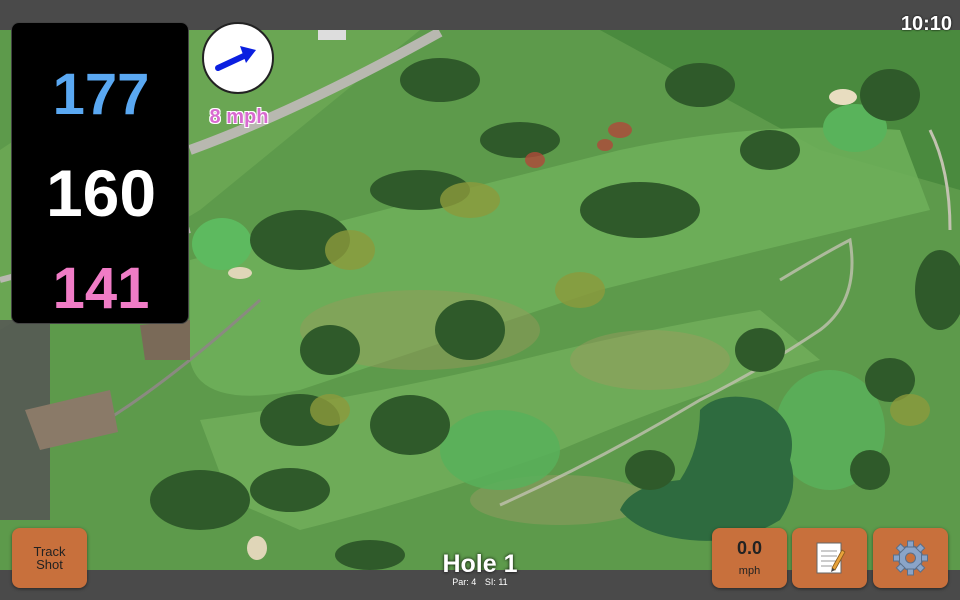  What do you see at coordinates (480, 564) in the screenshot?
I see `hole-title: Hole 1` at bounding box center [480, 564].